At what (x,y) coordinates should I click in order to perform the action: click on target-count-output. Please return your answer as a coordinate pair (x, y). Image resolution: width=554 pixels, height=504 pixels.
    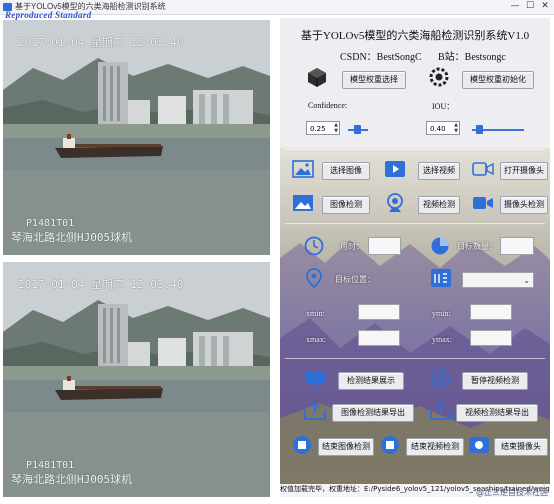
    Looking at the image, I should click on (517, 246).